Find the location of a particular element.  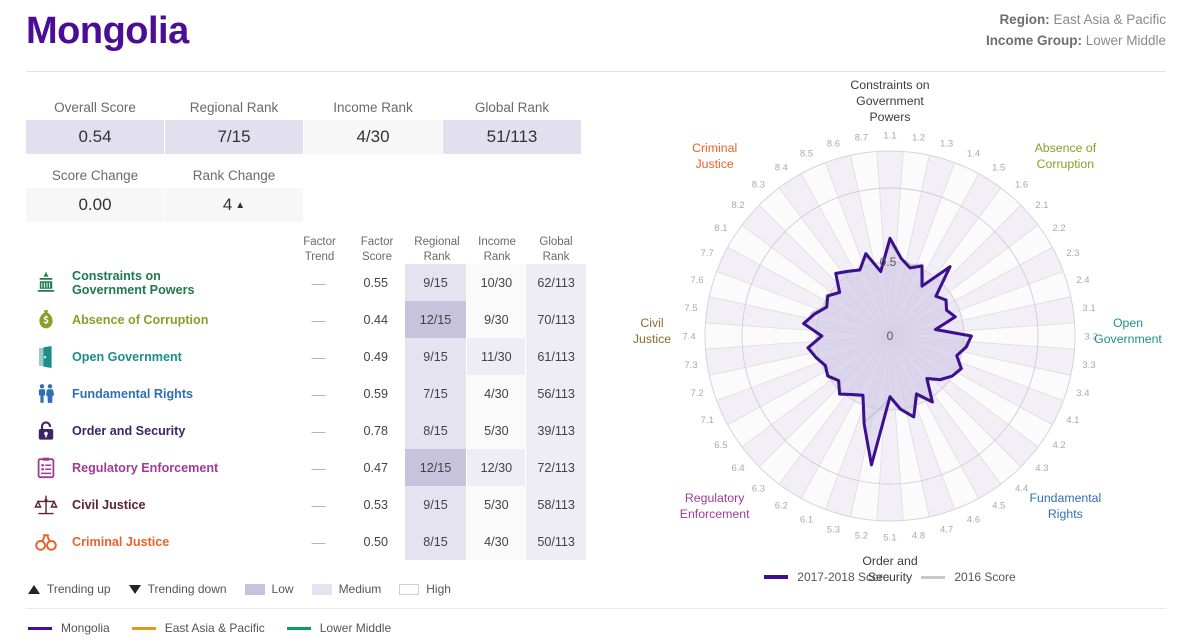

scorecard-income-rank: Income Rank 4/30 is located at coordinates (373, 125).